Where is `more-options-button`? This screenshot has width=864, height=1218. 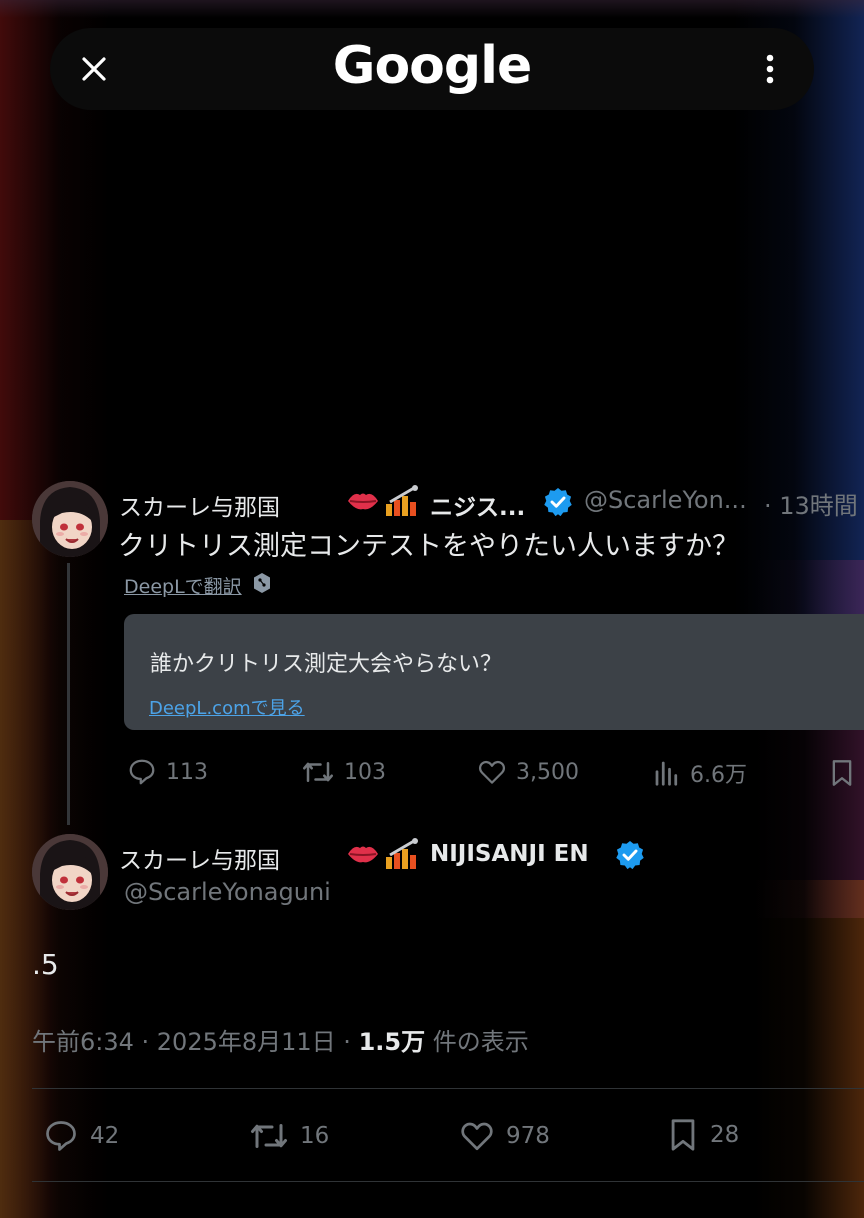
more-options-button is located at coordinates (770, 69).